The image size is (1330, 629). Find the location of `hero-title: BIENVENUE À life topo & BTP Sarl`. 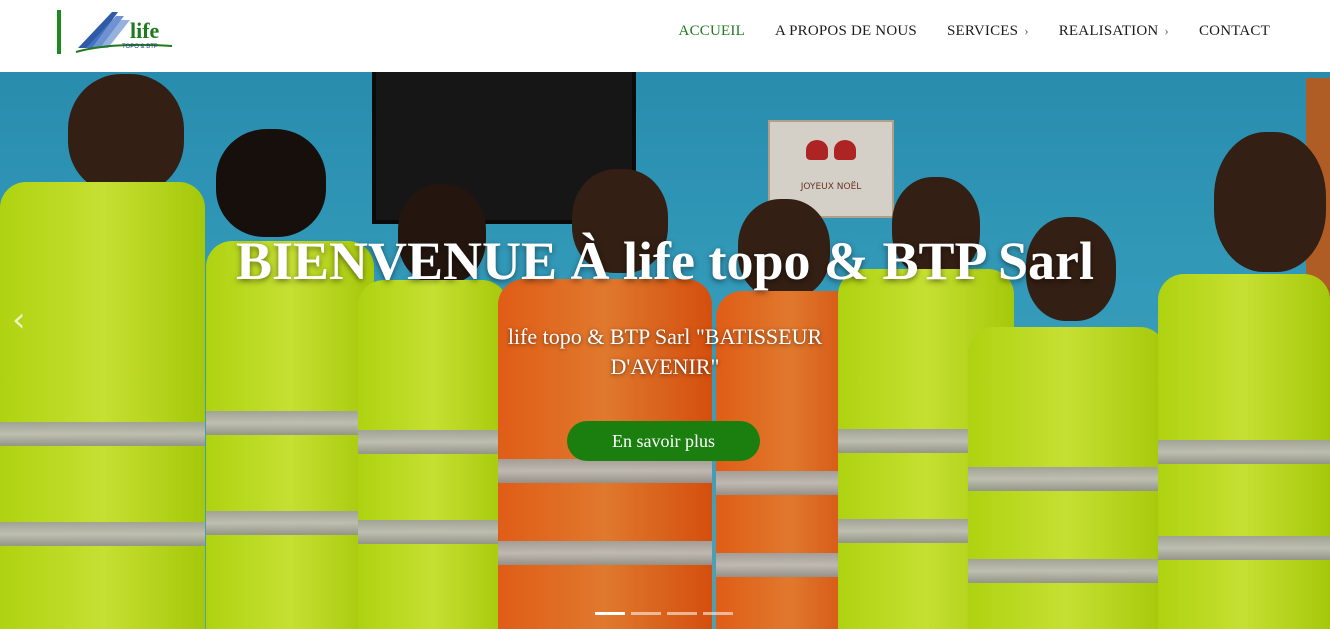

hero-title: BIENVENUE À life topo & BTP Sarl is located at coordinates (665, 261).